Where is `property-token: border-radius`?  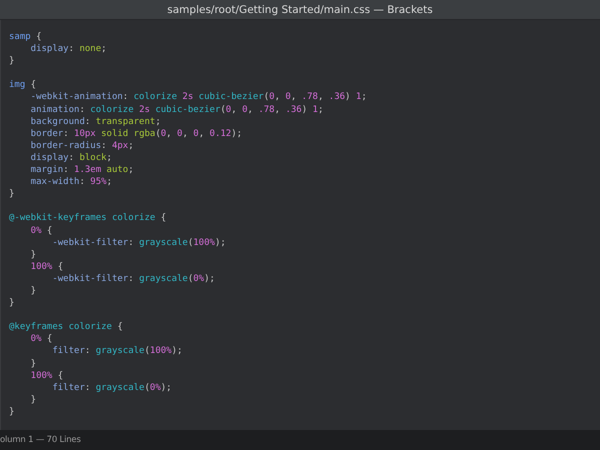
property-token: border-radius is located at coordinates (66, 146).